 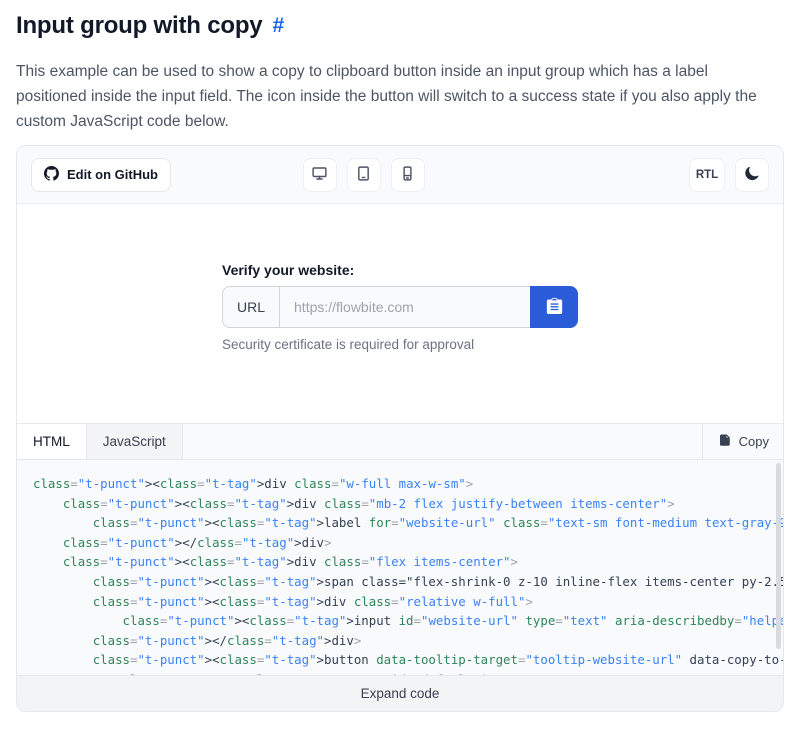 I want to click on copy-code-button: Copy, so click(x=742, y=441).